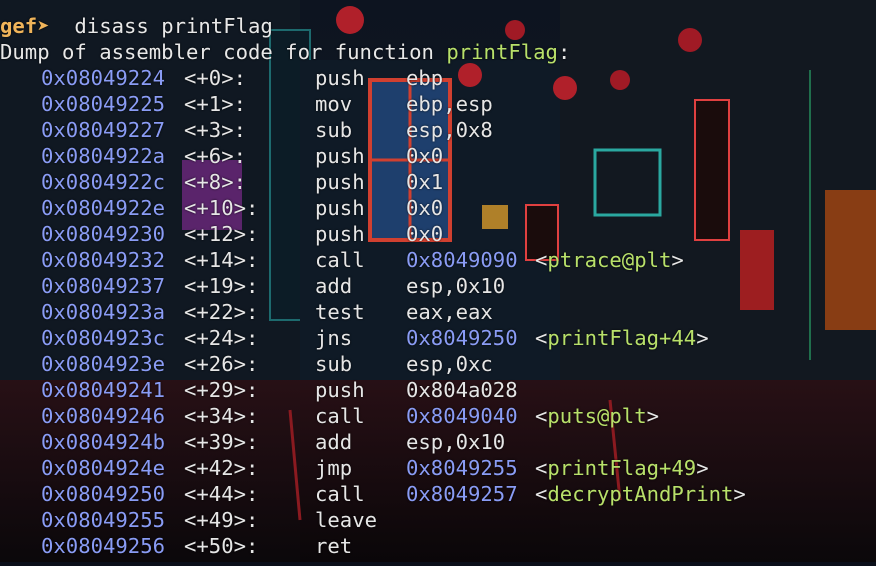  What do you see at coordinates (215, 130) in the screenshot?
I see `instruction-offset: <+3>:` at bounding box center [215, 130].